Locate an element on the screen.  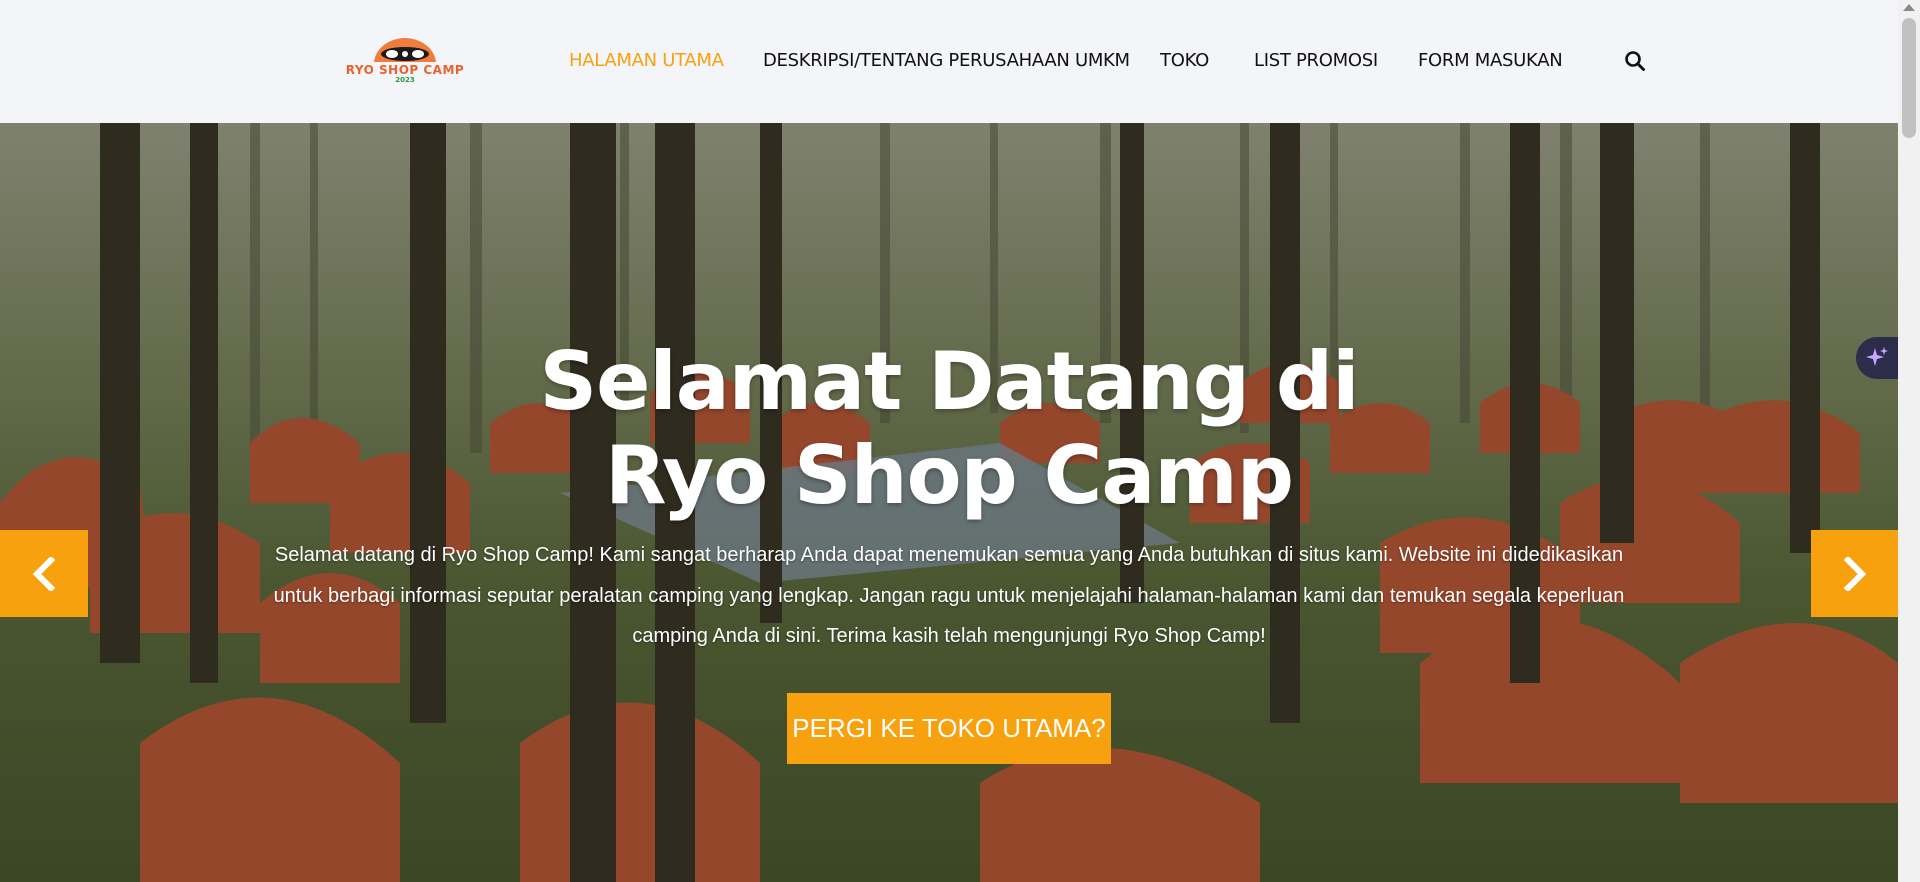
tent-logo-icon is located at coordinates (405, 50).